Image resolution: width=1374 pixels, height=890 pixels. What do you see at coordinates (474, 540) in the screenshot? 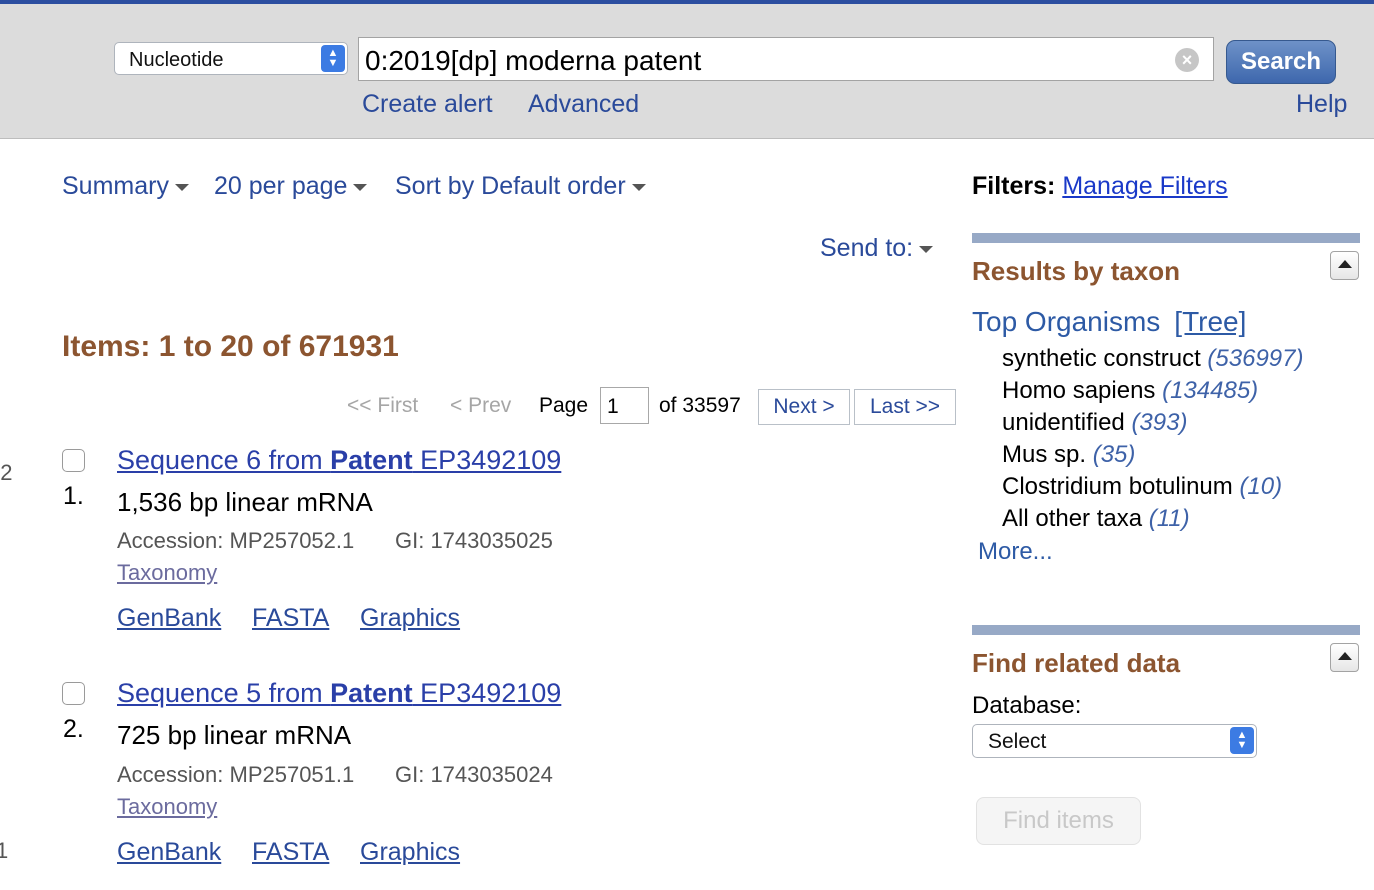
I see `result-gi: GI: 1743035025` at bounding box center [474, 540].